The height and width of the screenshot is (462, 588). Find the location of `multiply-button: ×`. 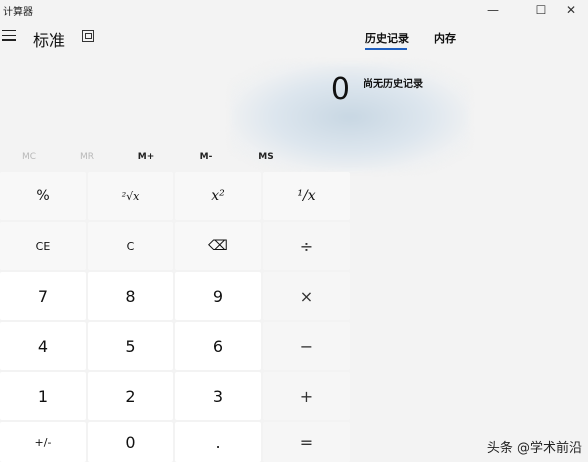

multiply-button: × is located at coordinates (306, 296).